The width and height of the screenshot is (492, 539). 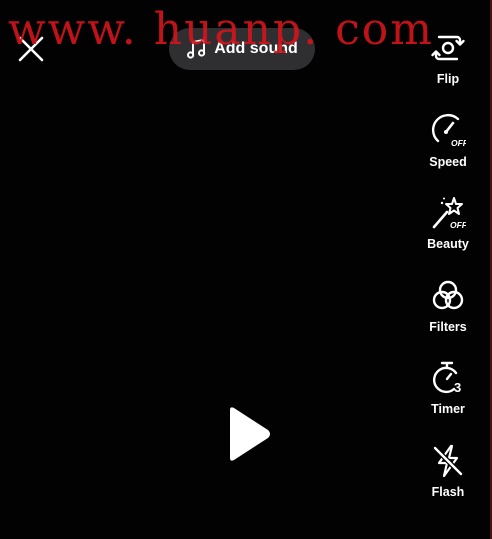 What do you see at coordinates (448, 482) in the screenshot?
I see `flash-button: Flash` at bounding box center [448, 482].